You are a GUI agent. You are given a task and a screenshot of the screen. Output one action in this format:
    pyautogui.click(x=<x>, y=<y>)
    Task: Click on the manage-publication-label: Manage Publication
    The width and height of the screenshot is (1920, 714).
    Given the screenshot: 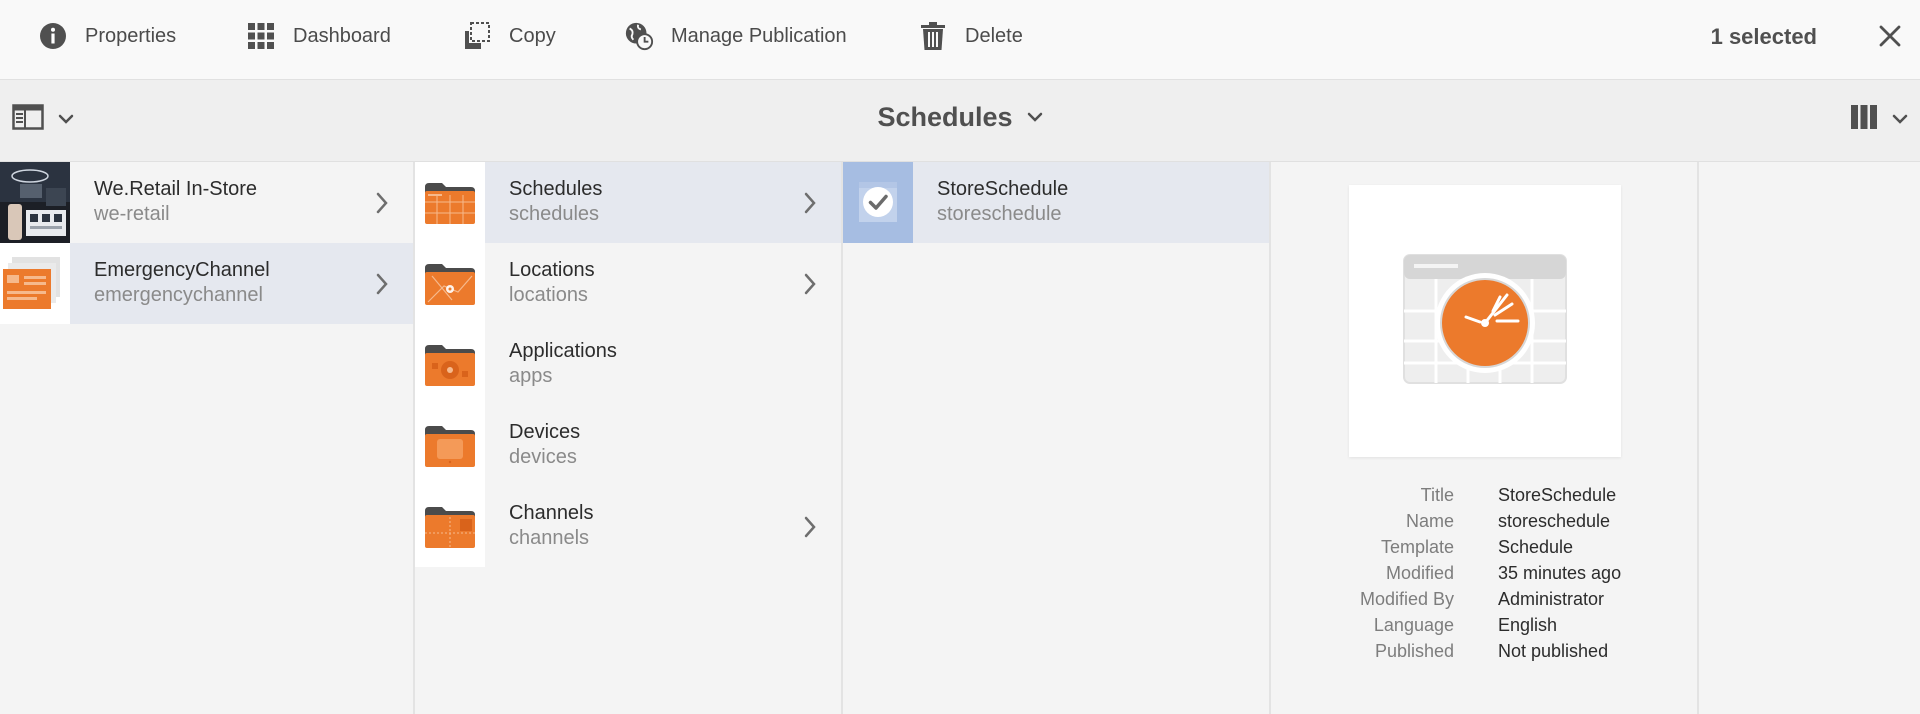 What is the action you would take?
    pyautogui.click(x=759, y=35)
    